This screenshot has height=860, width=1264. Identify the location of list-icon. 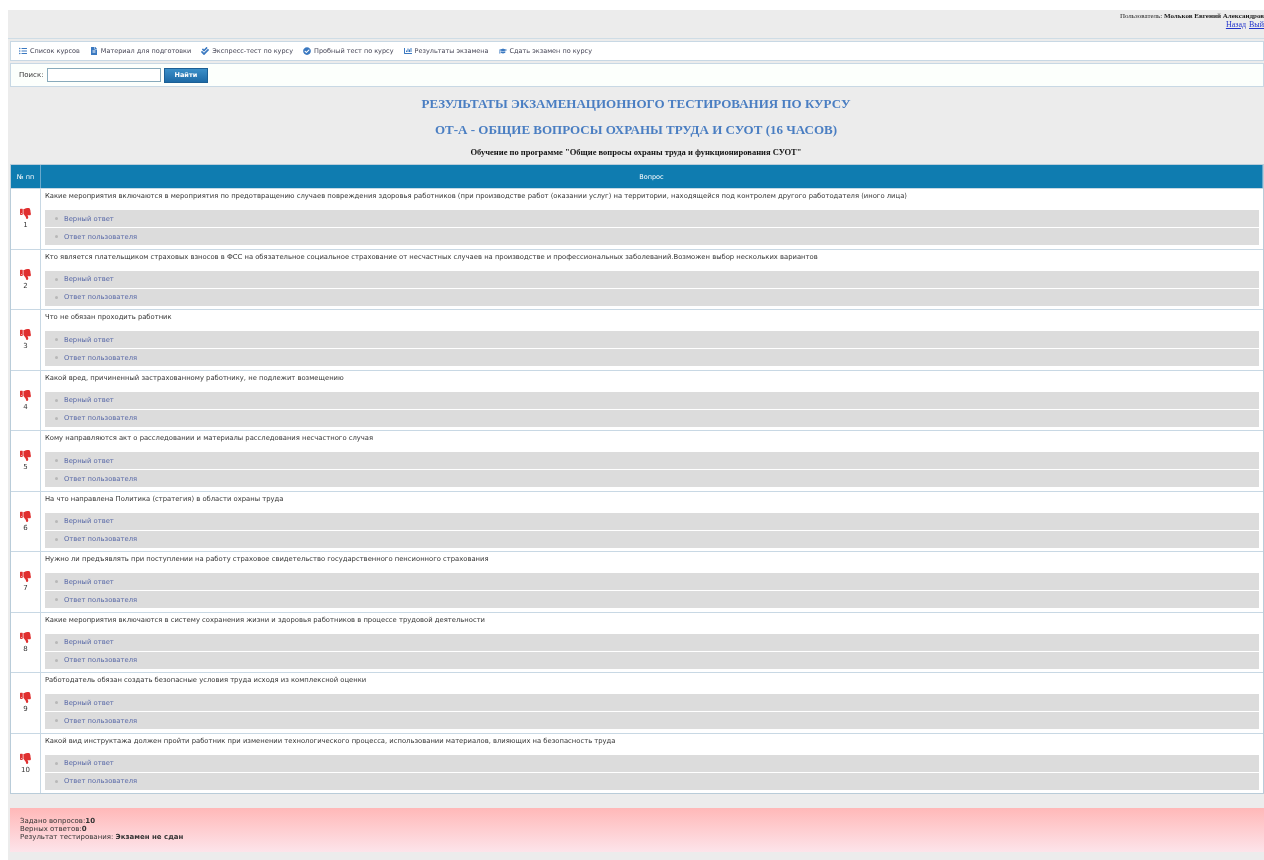
(23, 51).